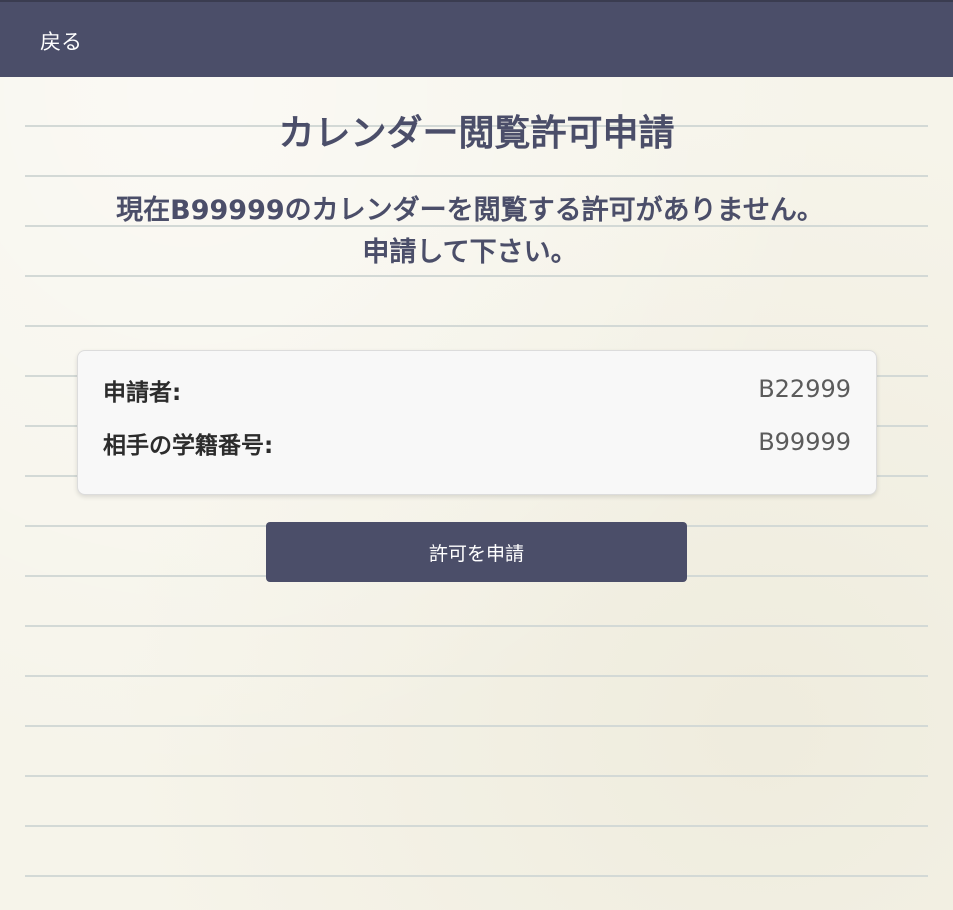  Describe the element at coordinates (470, 252) in the screenshot. I see `permission-message-line2: 申請して下さい。` at that location.